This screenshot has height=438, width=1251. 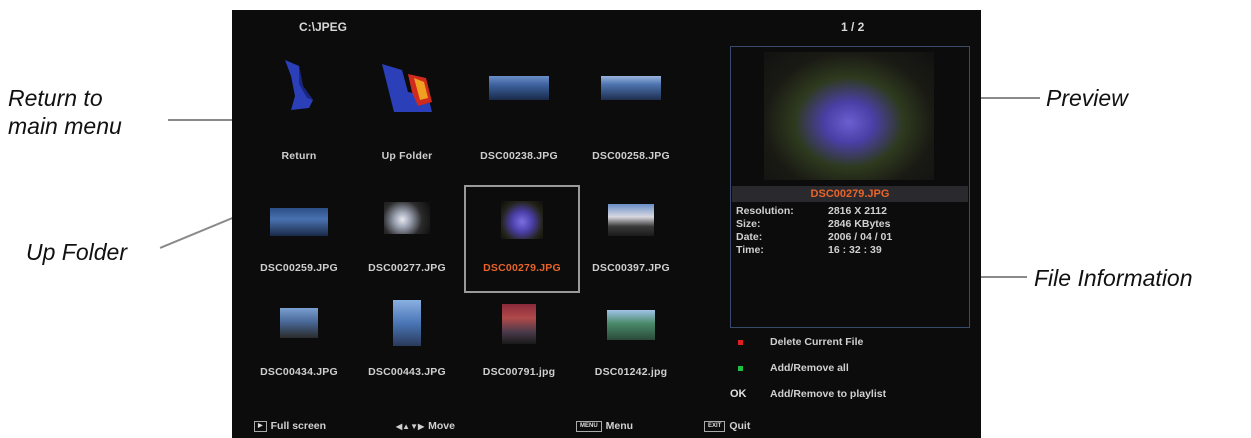 I want to click on info-key: Size:, so click(x=748, y=224).